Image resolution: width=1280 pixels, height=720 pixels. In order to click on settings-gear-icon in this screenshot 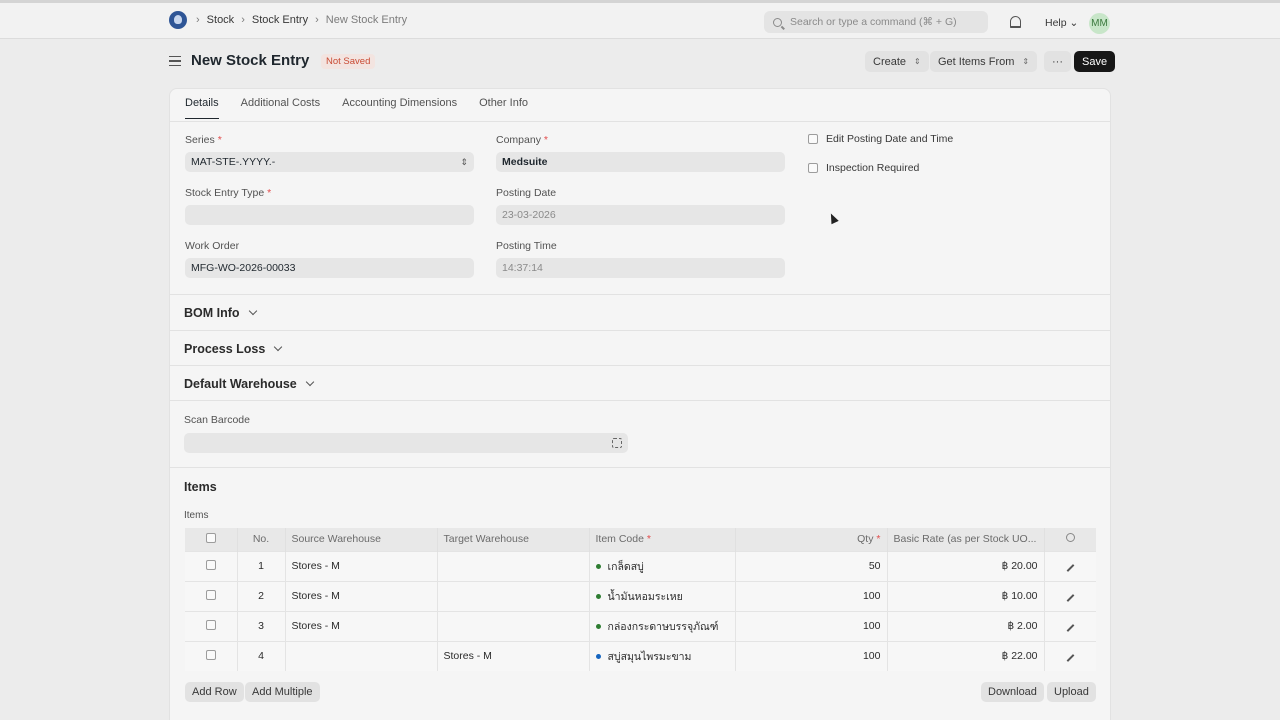, I will do `click(1070, 538)`.